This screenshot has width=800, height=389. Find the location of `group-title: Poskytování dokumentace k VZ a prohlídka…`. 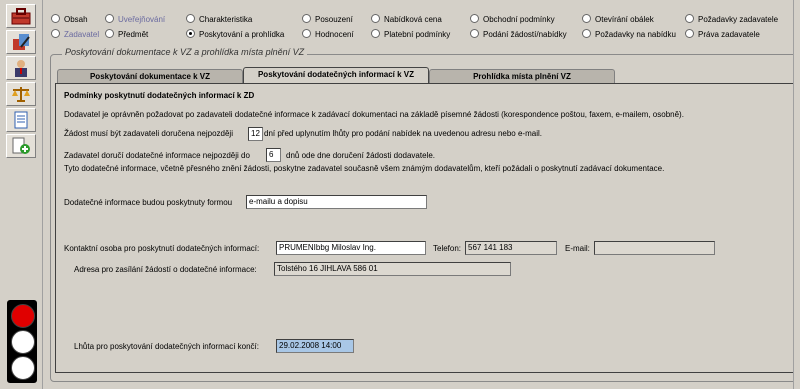

group-title: Poskytování dokumentace k VZ a prohlídka… is located at coordinates (185, 52).